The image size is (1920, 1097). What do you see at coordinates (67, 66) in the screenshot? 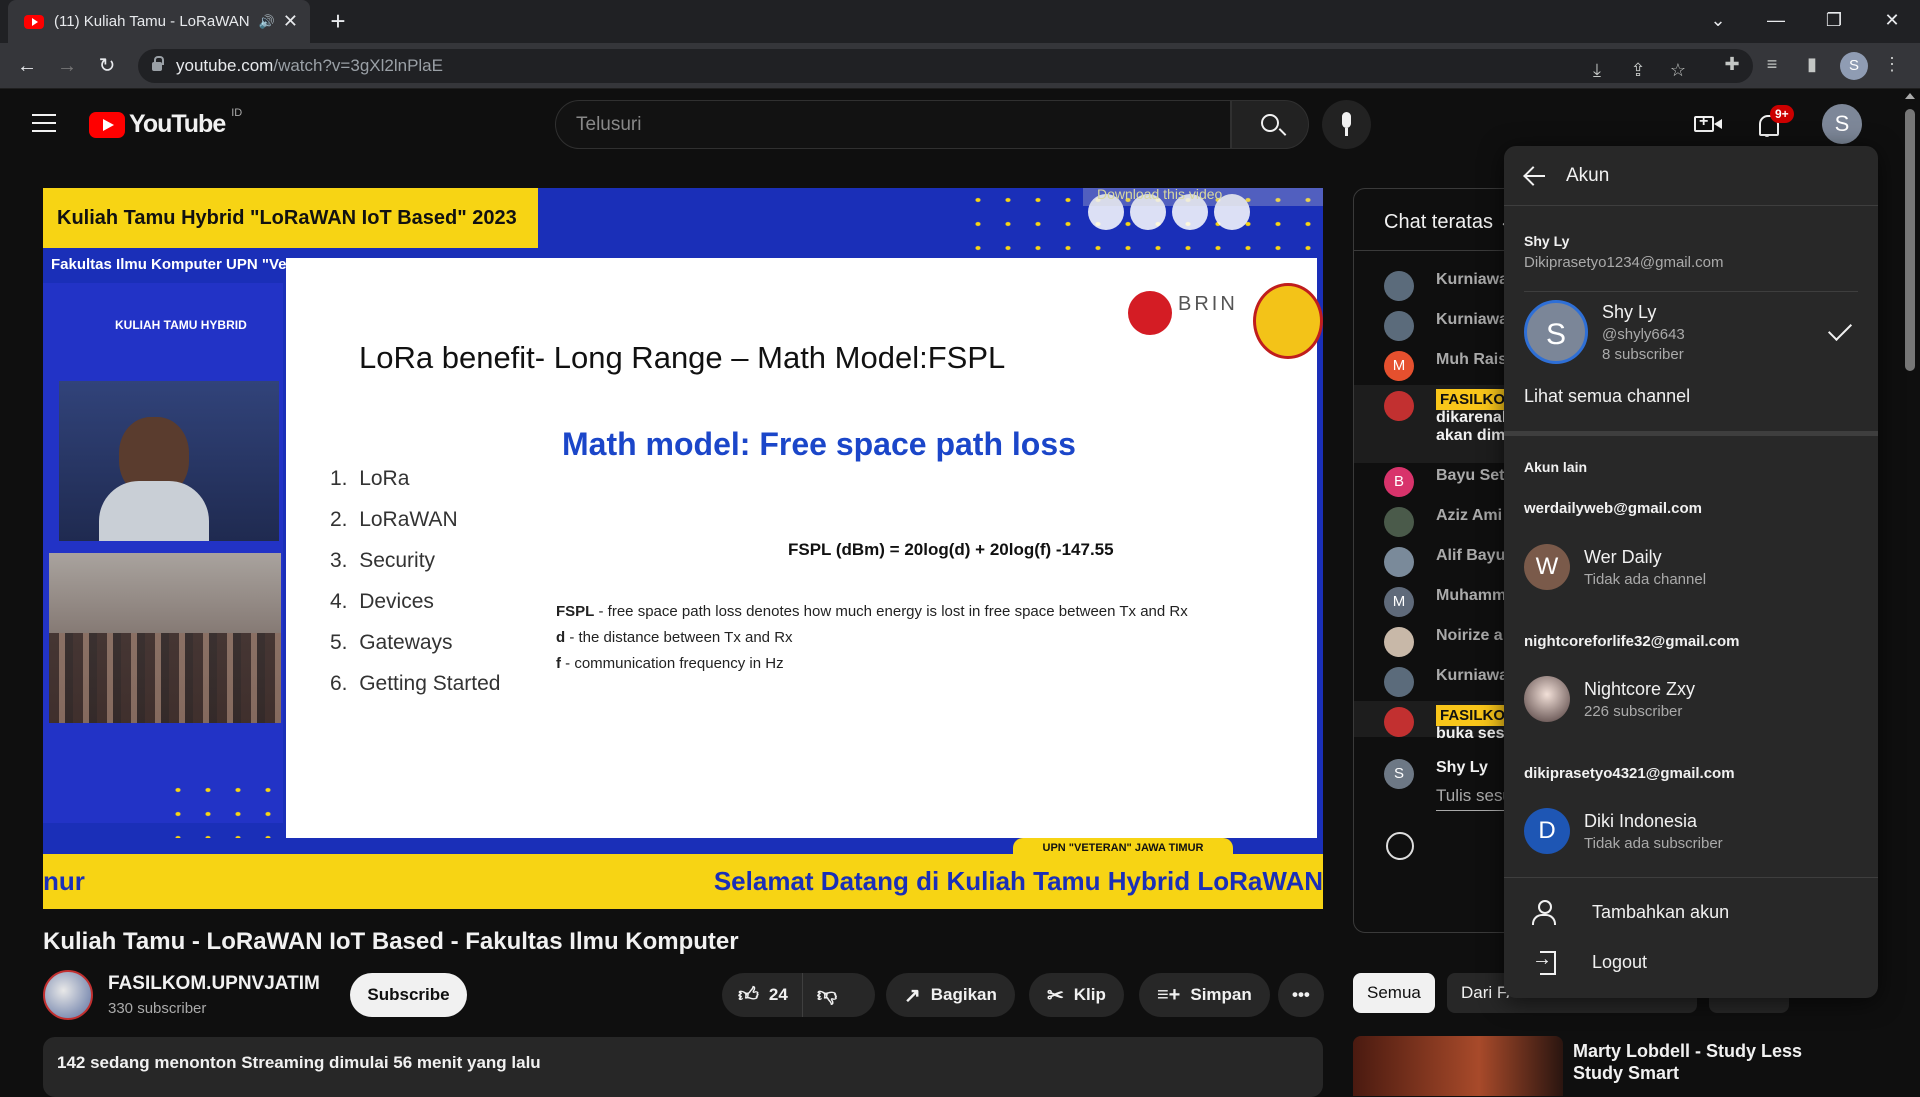
I see `forward-button: →` at bounding box center [67, 66].